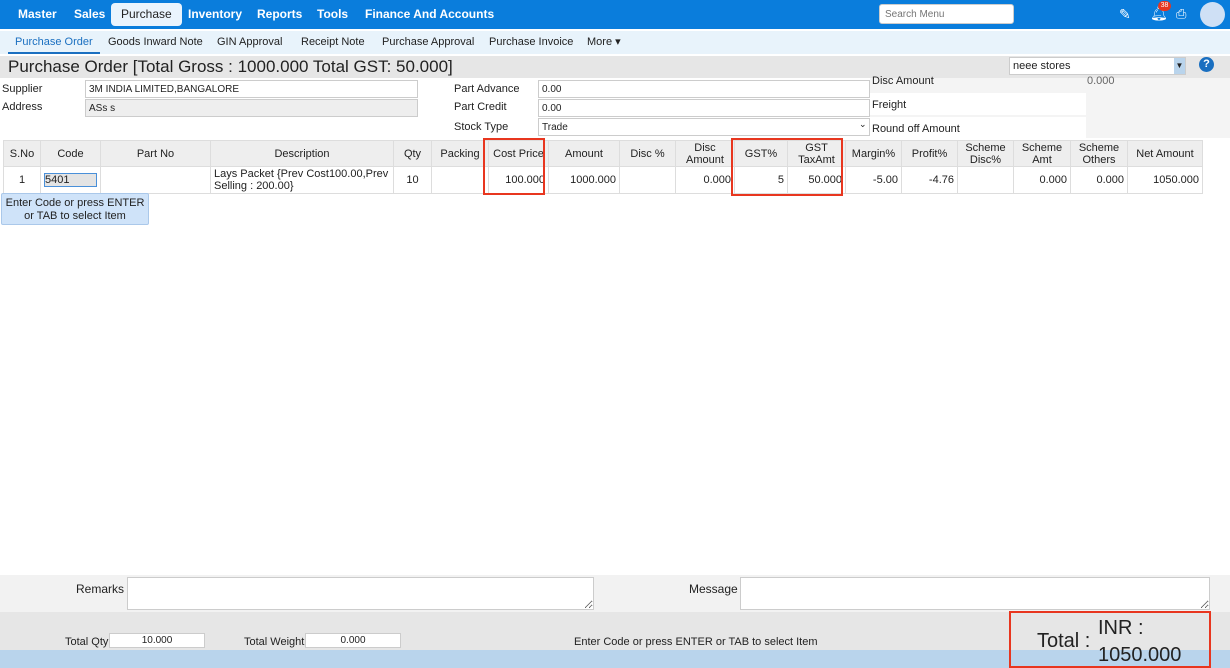 The width and height of the screenshot is (1230, 668). I want to click on avatar, so click(1212, 14).